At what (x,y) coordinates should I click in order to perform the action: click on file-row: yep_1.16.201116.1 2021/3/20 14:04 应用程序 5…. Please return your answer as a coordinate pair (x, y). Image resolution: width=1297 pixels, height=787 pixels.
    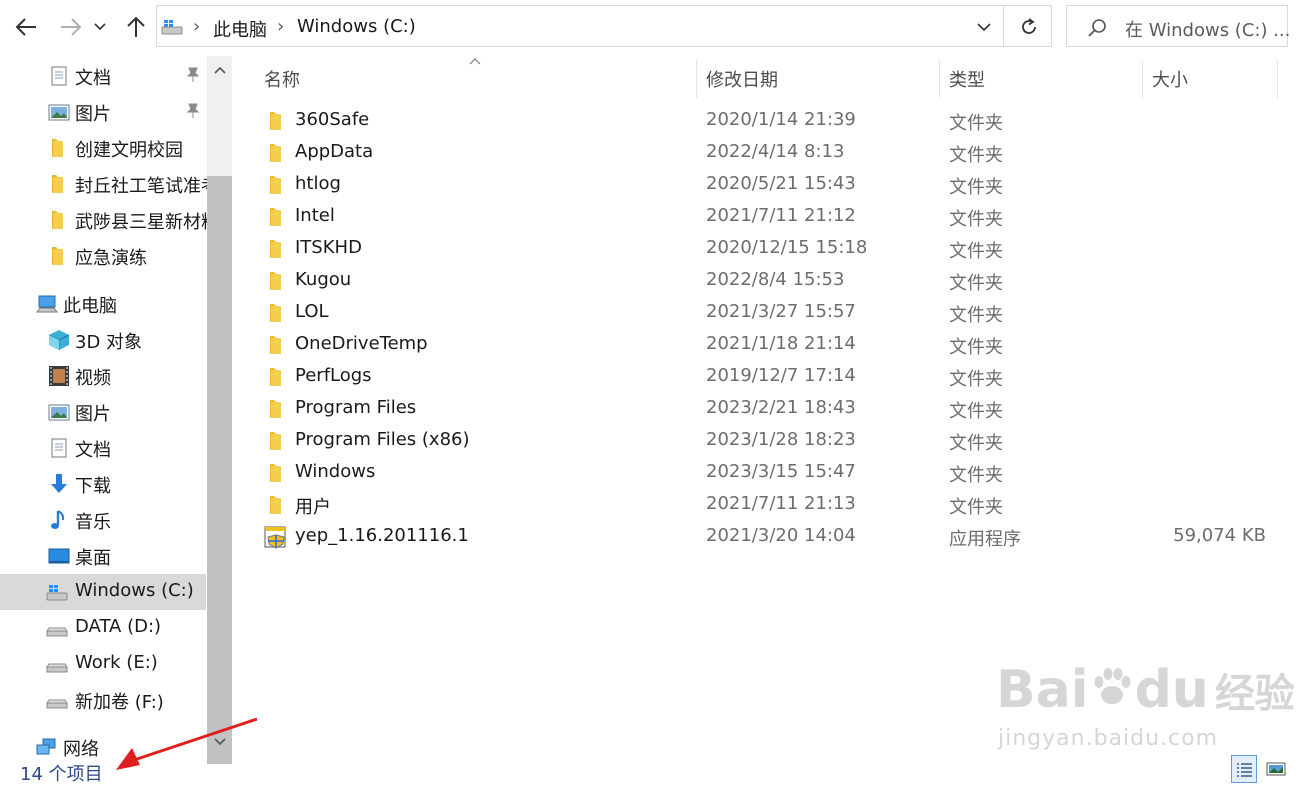
    Looking at the image, I should click on (772, 538).